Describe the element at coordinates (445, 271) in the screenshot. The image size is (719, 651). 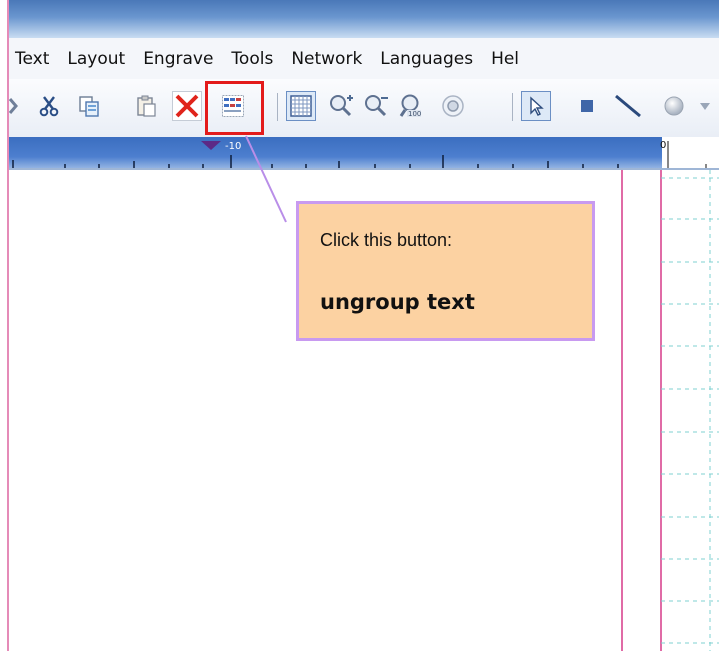
I see `instruction-callout: Click this button: ungroup text` at that location.